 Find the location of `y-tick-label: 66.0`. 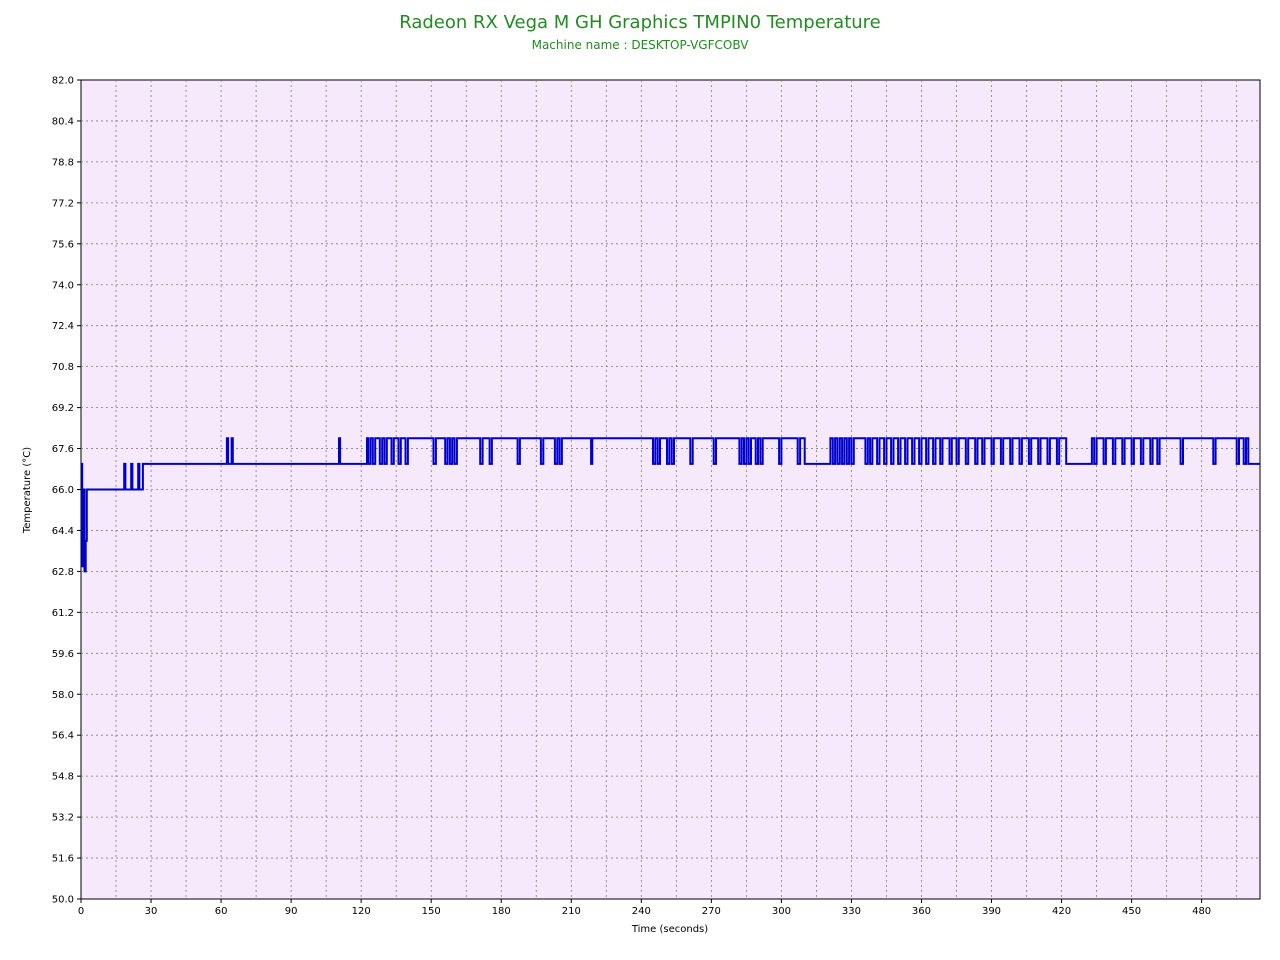

y-tick-label: 66.0 is located at coordinates (63, 490).